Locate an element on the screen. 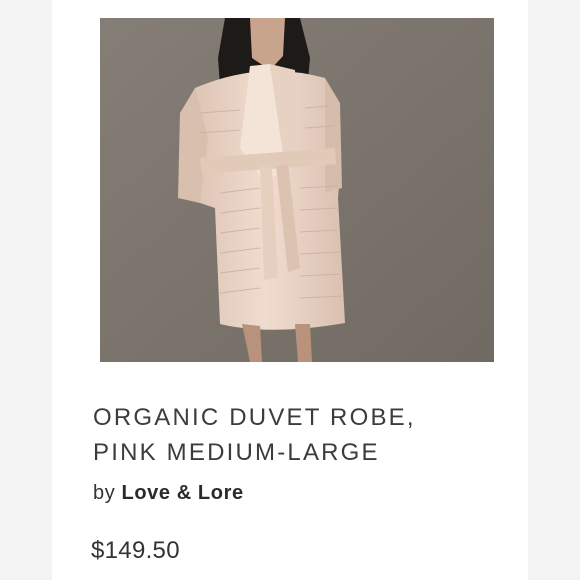 The image size is (580, 580). brand-link: Love & Lore is located at coordinates (183, 493).